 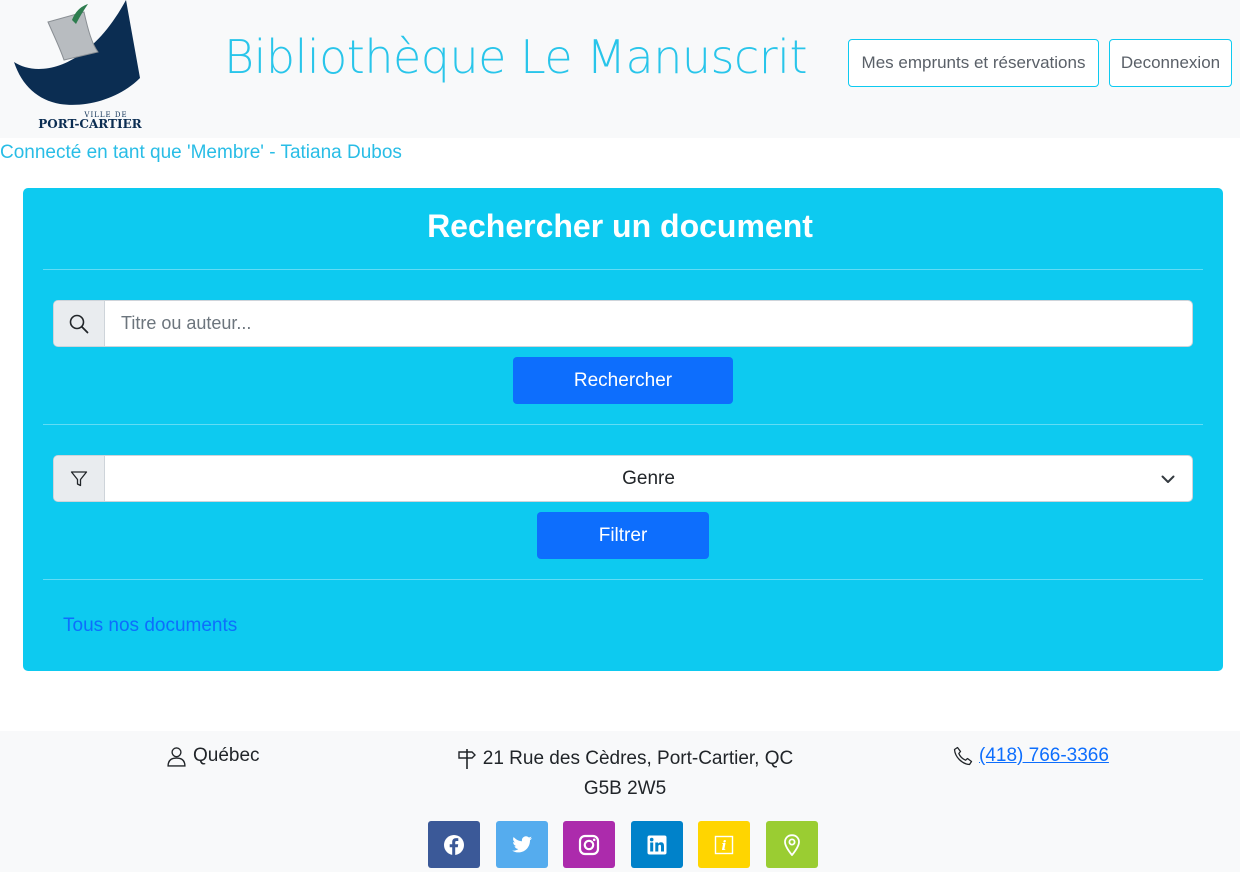 I want to click on twitter-icon, so click(x=522, y=843).